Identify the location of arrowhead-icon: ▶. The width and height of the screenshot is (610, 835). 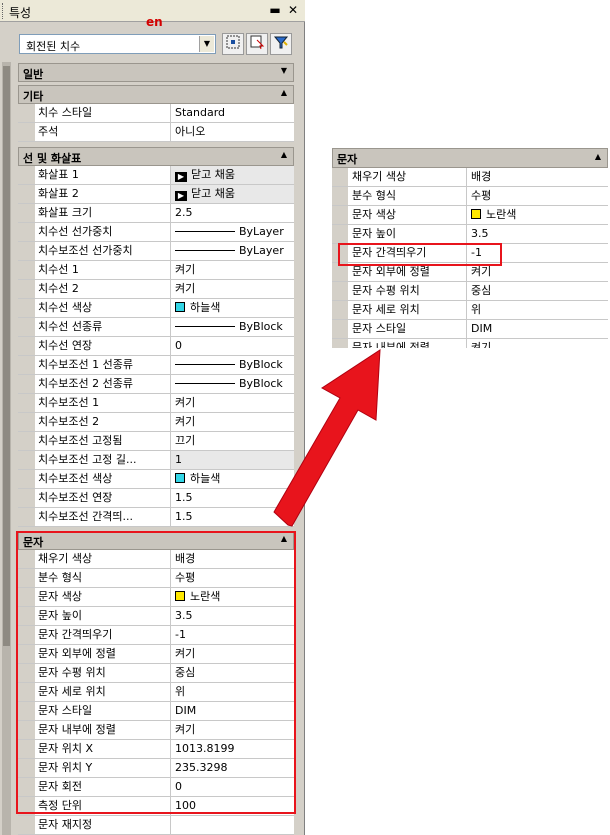
(181, 196).